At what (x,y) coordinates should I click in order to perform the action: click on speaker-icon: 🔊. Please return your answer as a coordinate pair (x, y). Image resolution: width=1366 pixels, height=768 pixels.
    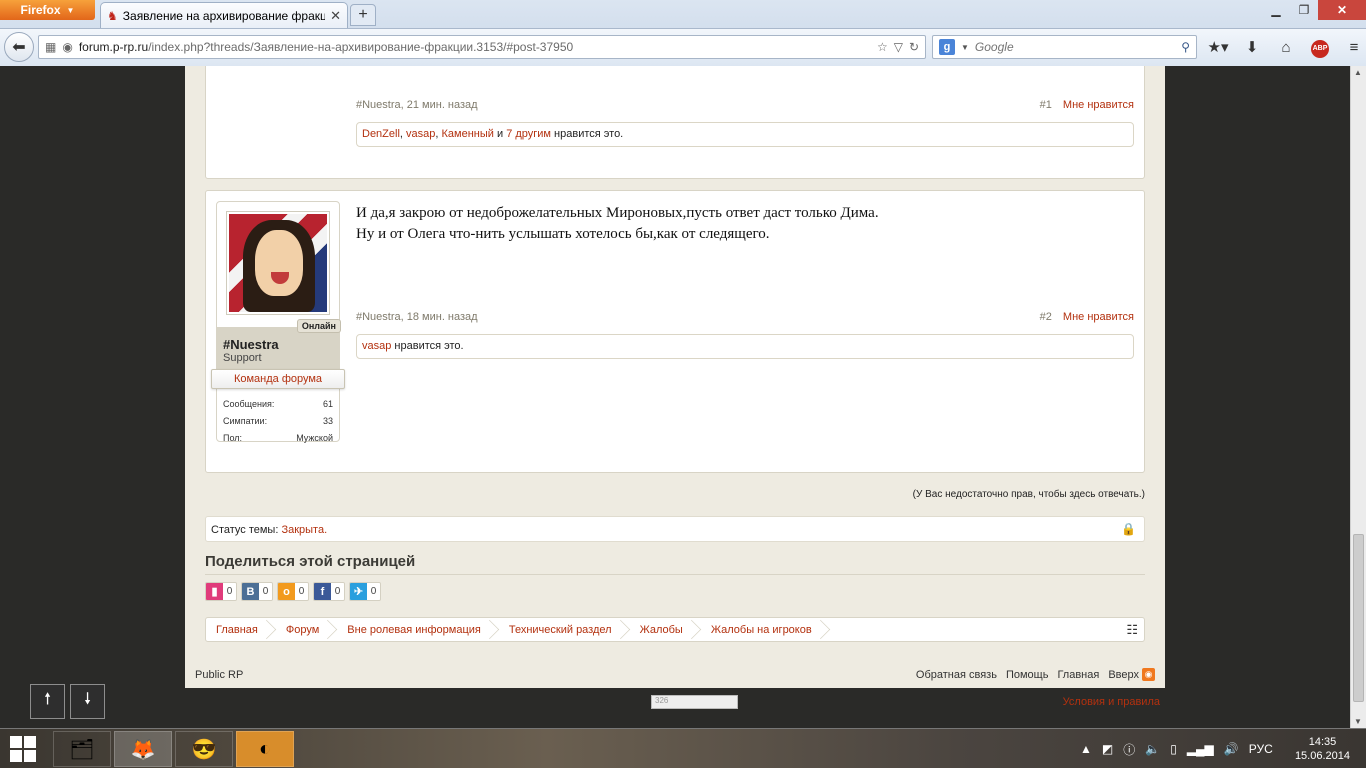
    Looking at the image, I should click on (1231, 749).